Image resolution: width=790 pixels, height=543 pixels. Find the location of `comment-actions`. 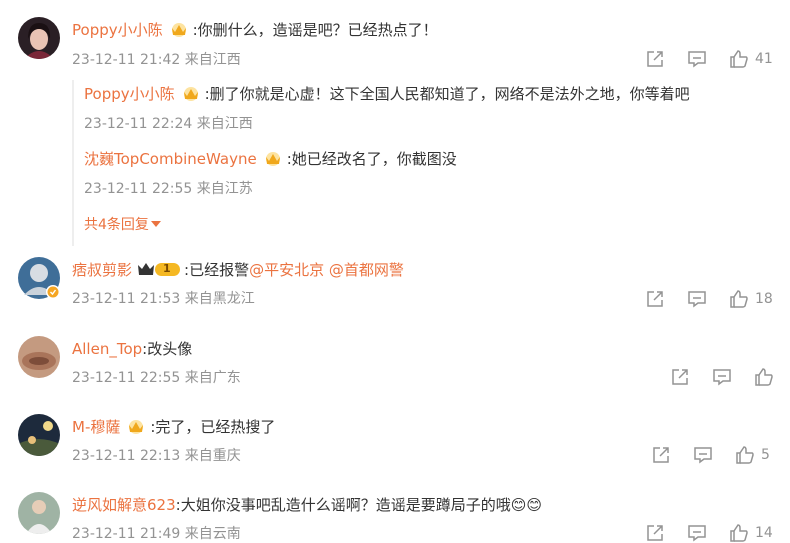

comment-actions is located at coordinates (725, 377).